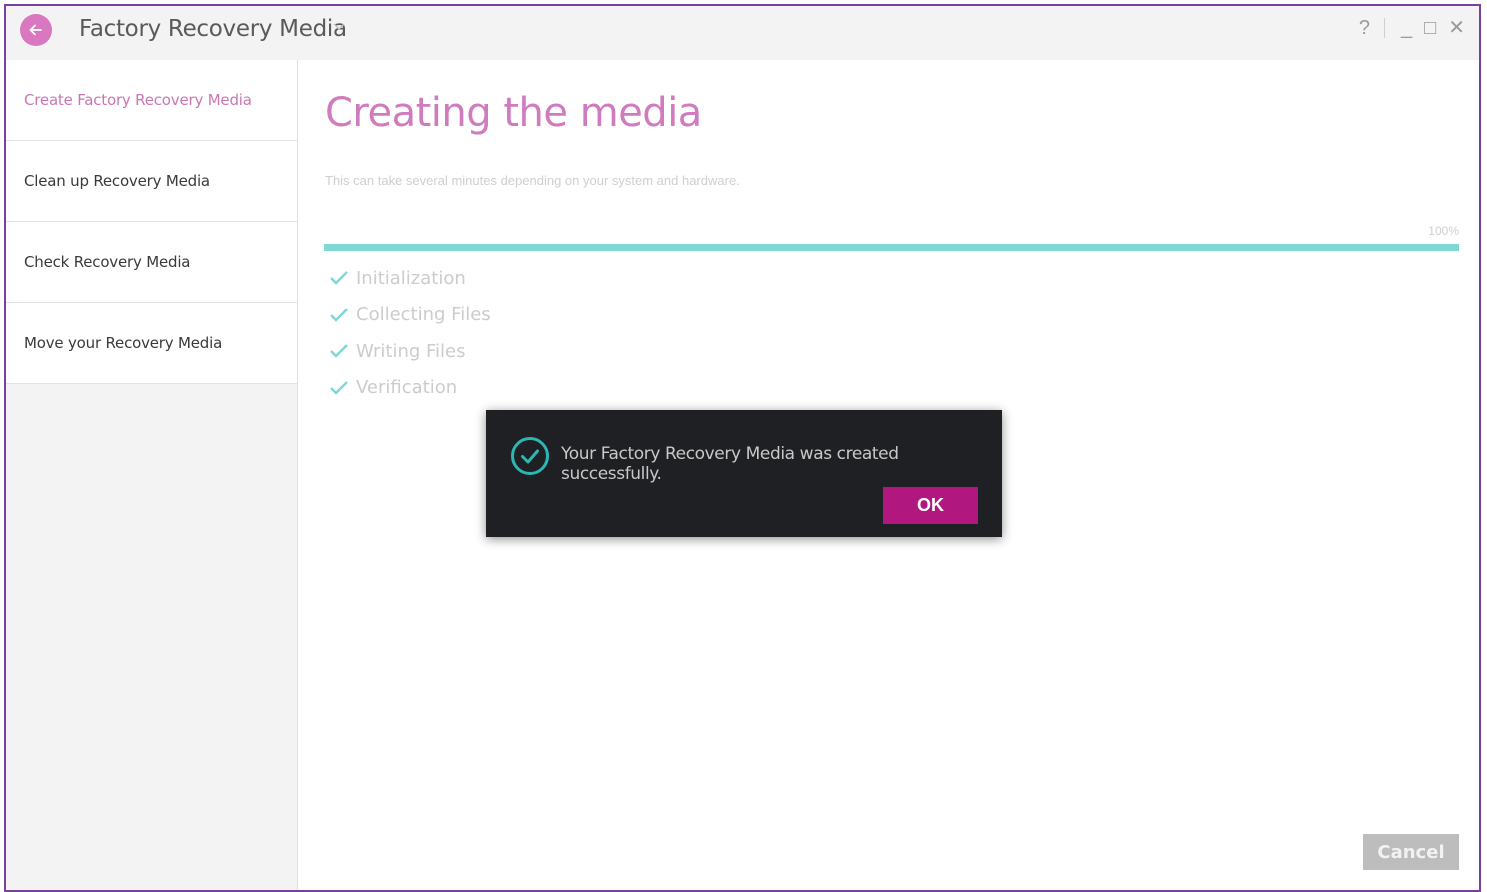  I want to click on cancel-button: Cancel, so click(1411, 852).